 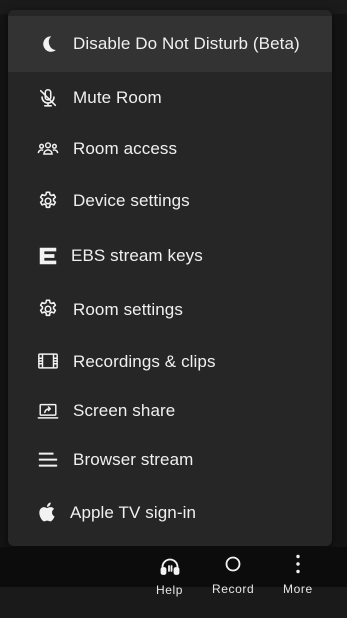 I want to click on menu-item-label: Room settings, so click(x=128, y=309).